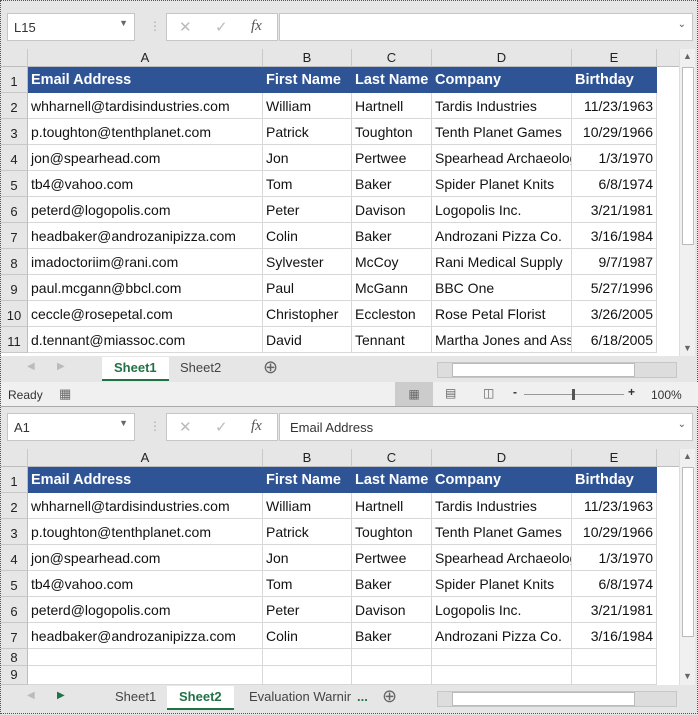  What do you see at coordinates (145, 106) in the screenshot?
I see `table-cell: whharnell@tardisindustries.com` at bounding box center [145, 106].